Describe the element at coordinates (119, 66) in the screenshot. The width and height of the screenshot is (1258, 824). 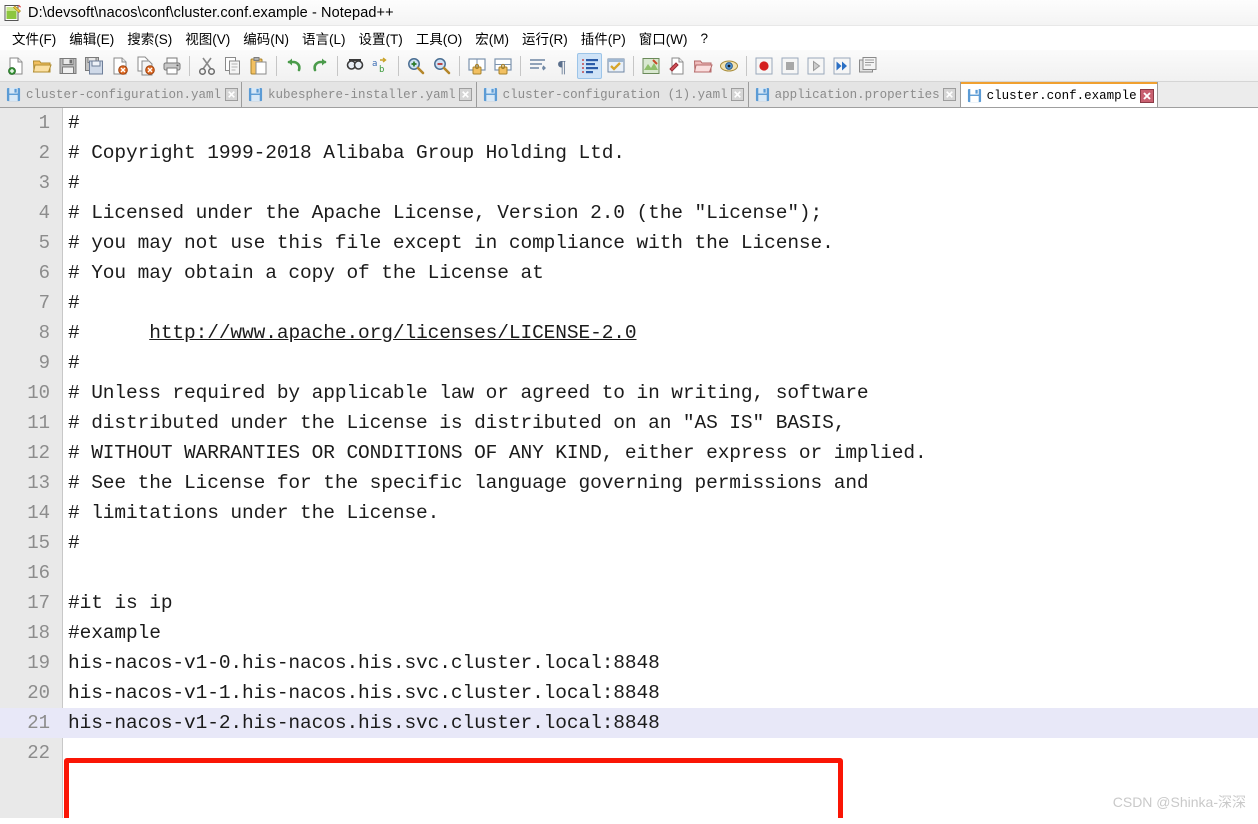
I see `close-file-icon` at that location.